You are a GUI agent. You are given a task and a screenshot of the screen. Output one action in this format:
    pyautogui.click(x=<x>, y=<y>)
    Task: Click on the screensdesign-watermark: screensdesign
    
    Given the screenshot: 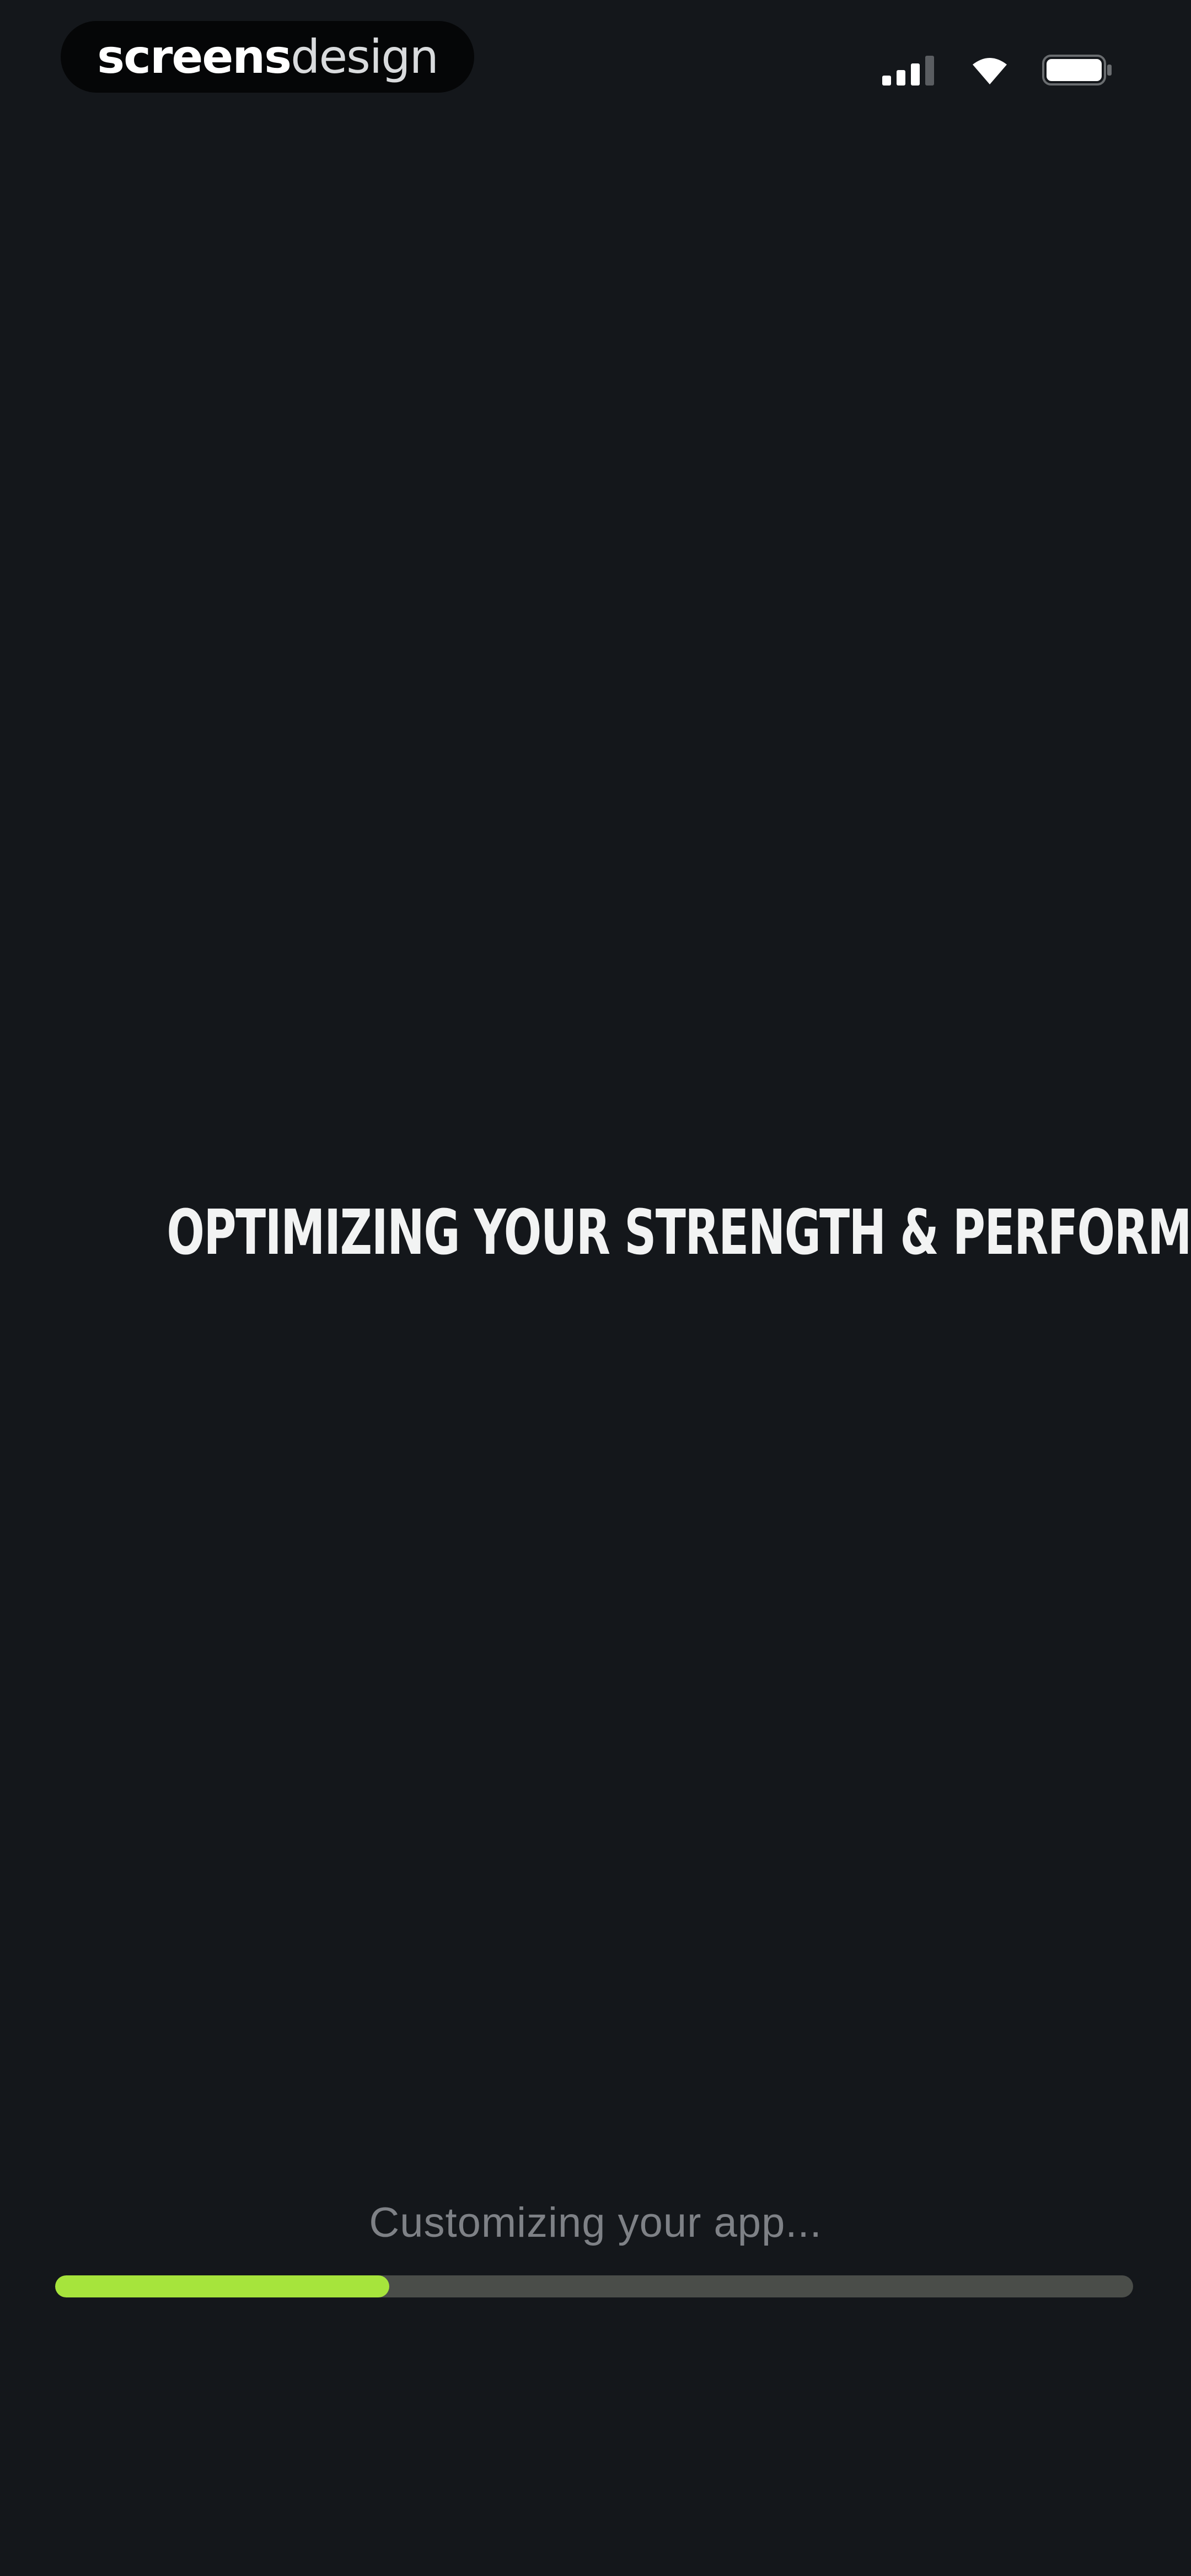 What is the action you would take?
    pyautogui.click(x=267, y=57)
    